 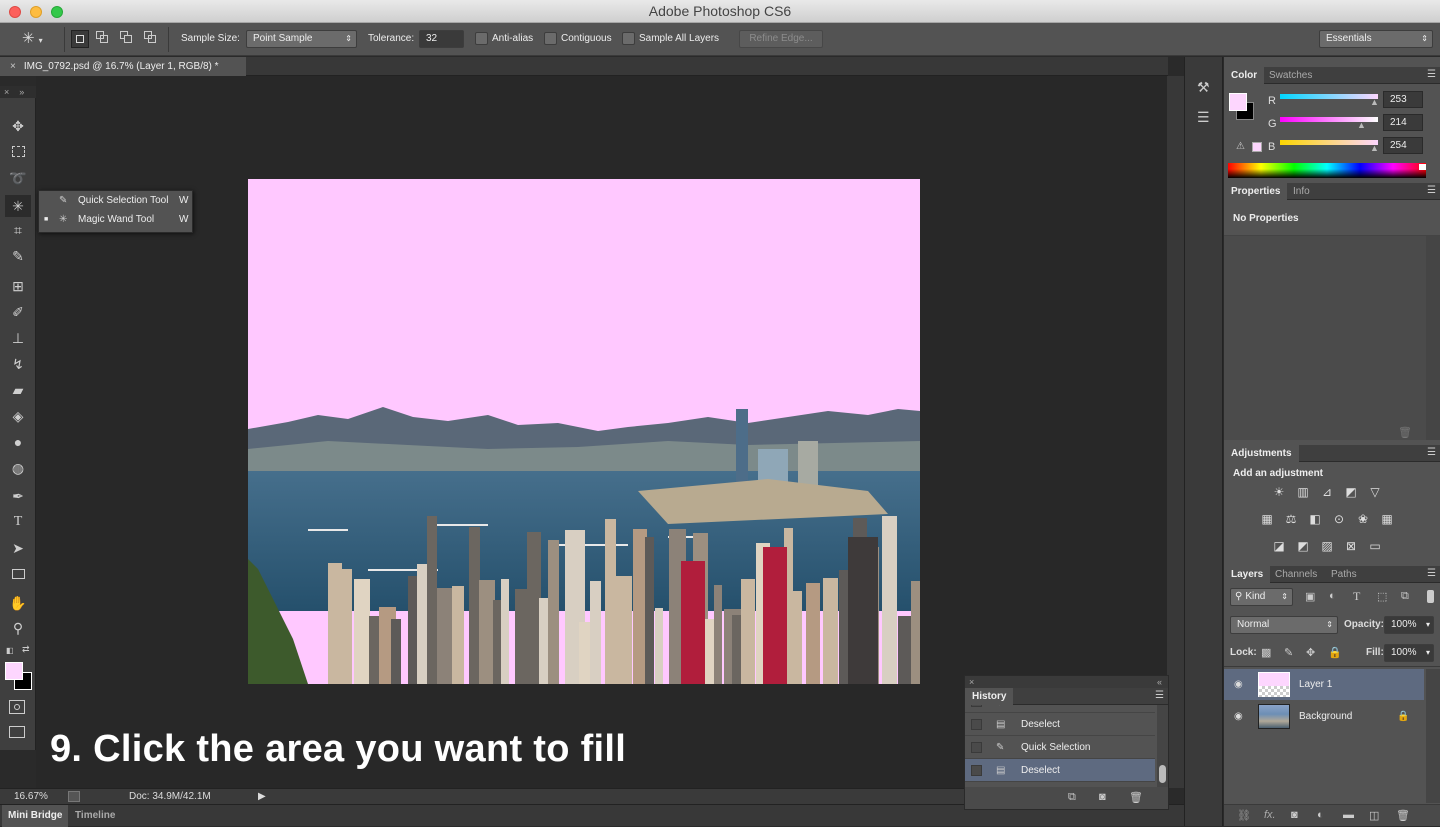 I want to click on zoom-tool-icon: ⚲, so click(x=18, y=628).